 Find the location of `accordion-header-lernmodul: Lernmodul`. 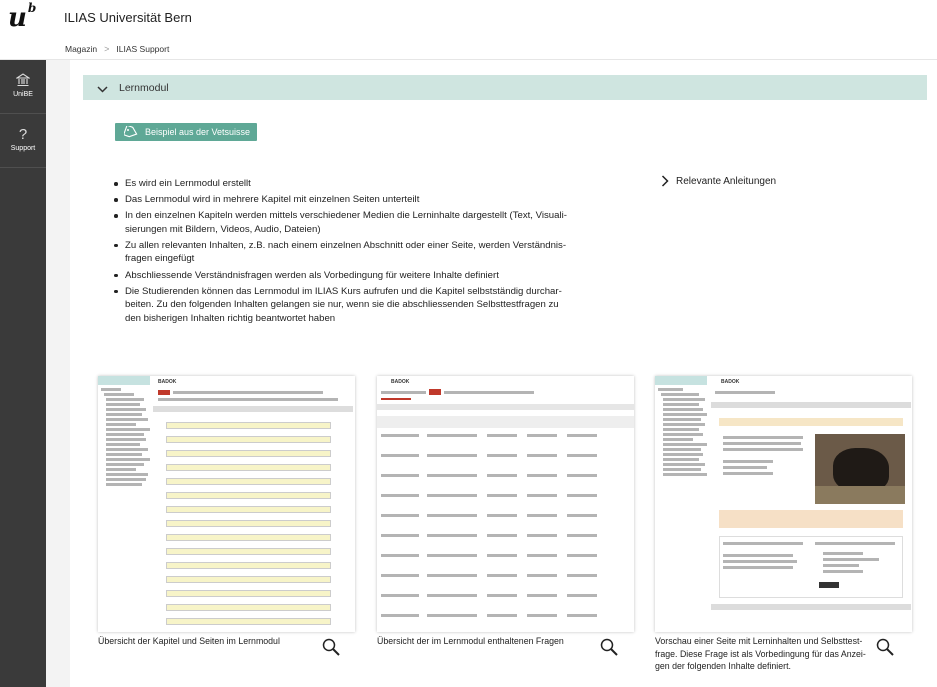

accordion-header-lernmodul: Lernmodul is located at coordinates (505, 87).